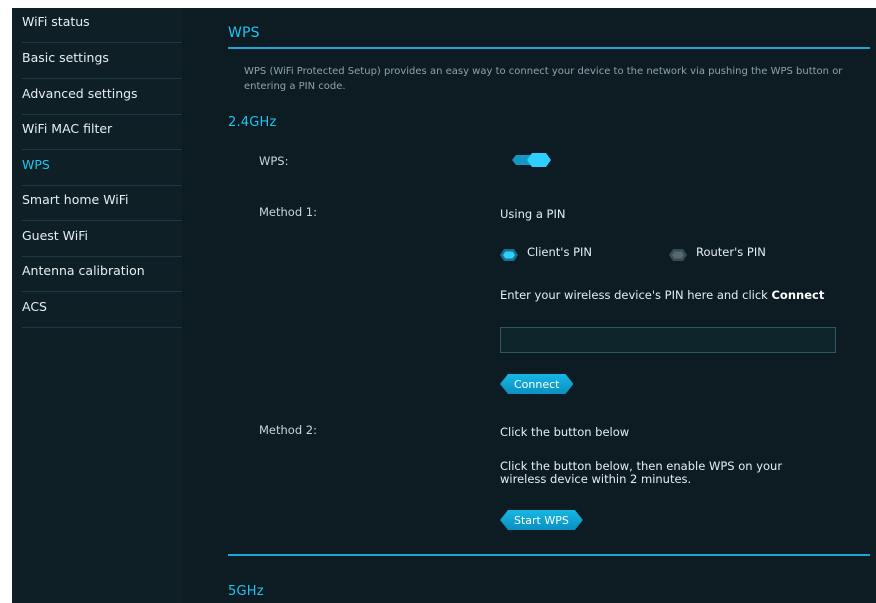 This screenshot has height=603, width=876. What do you see at coordinates (560, 252) in the screenshot?
I see `clients-pin-label: Client's PIN` at bounding box center [560, 252].